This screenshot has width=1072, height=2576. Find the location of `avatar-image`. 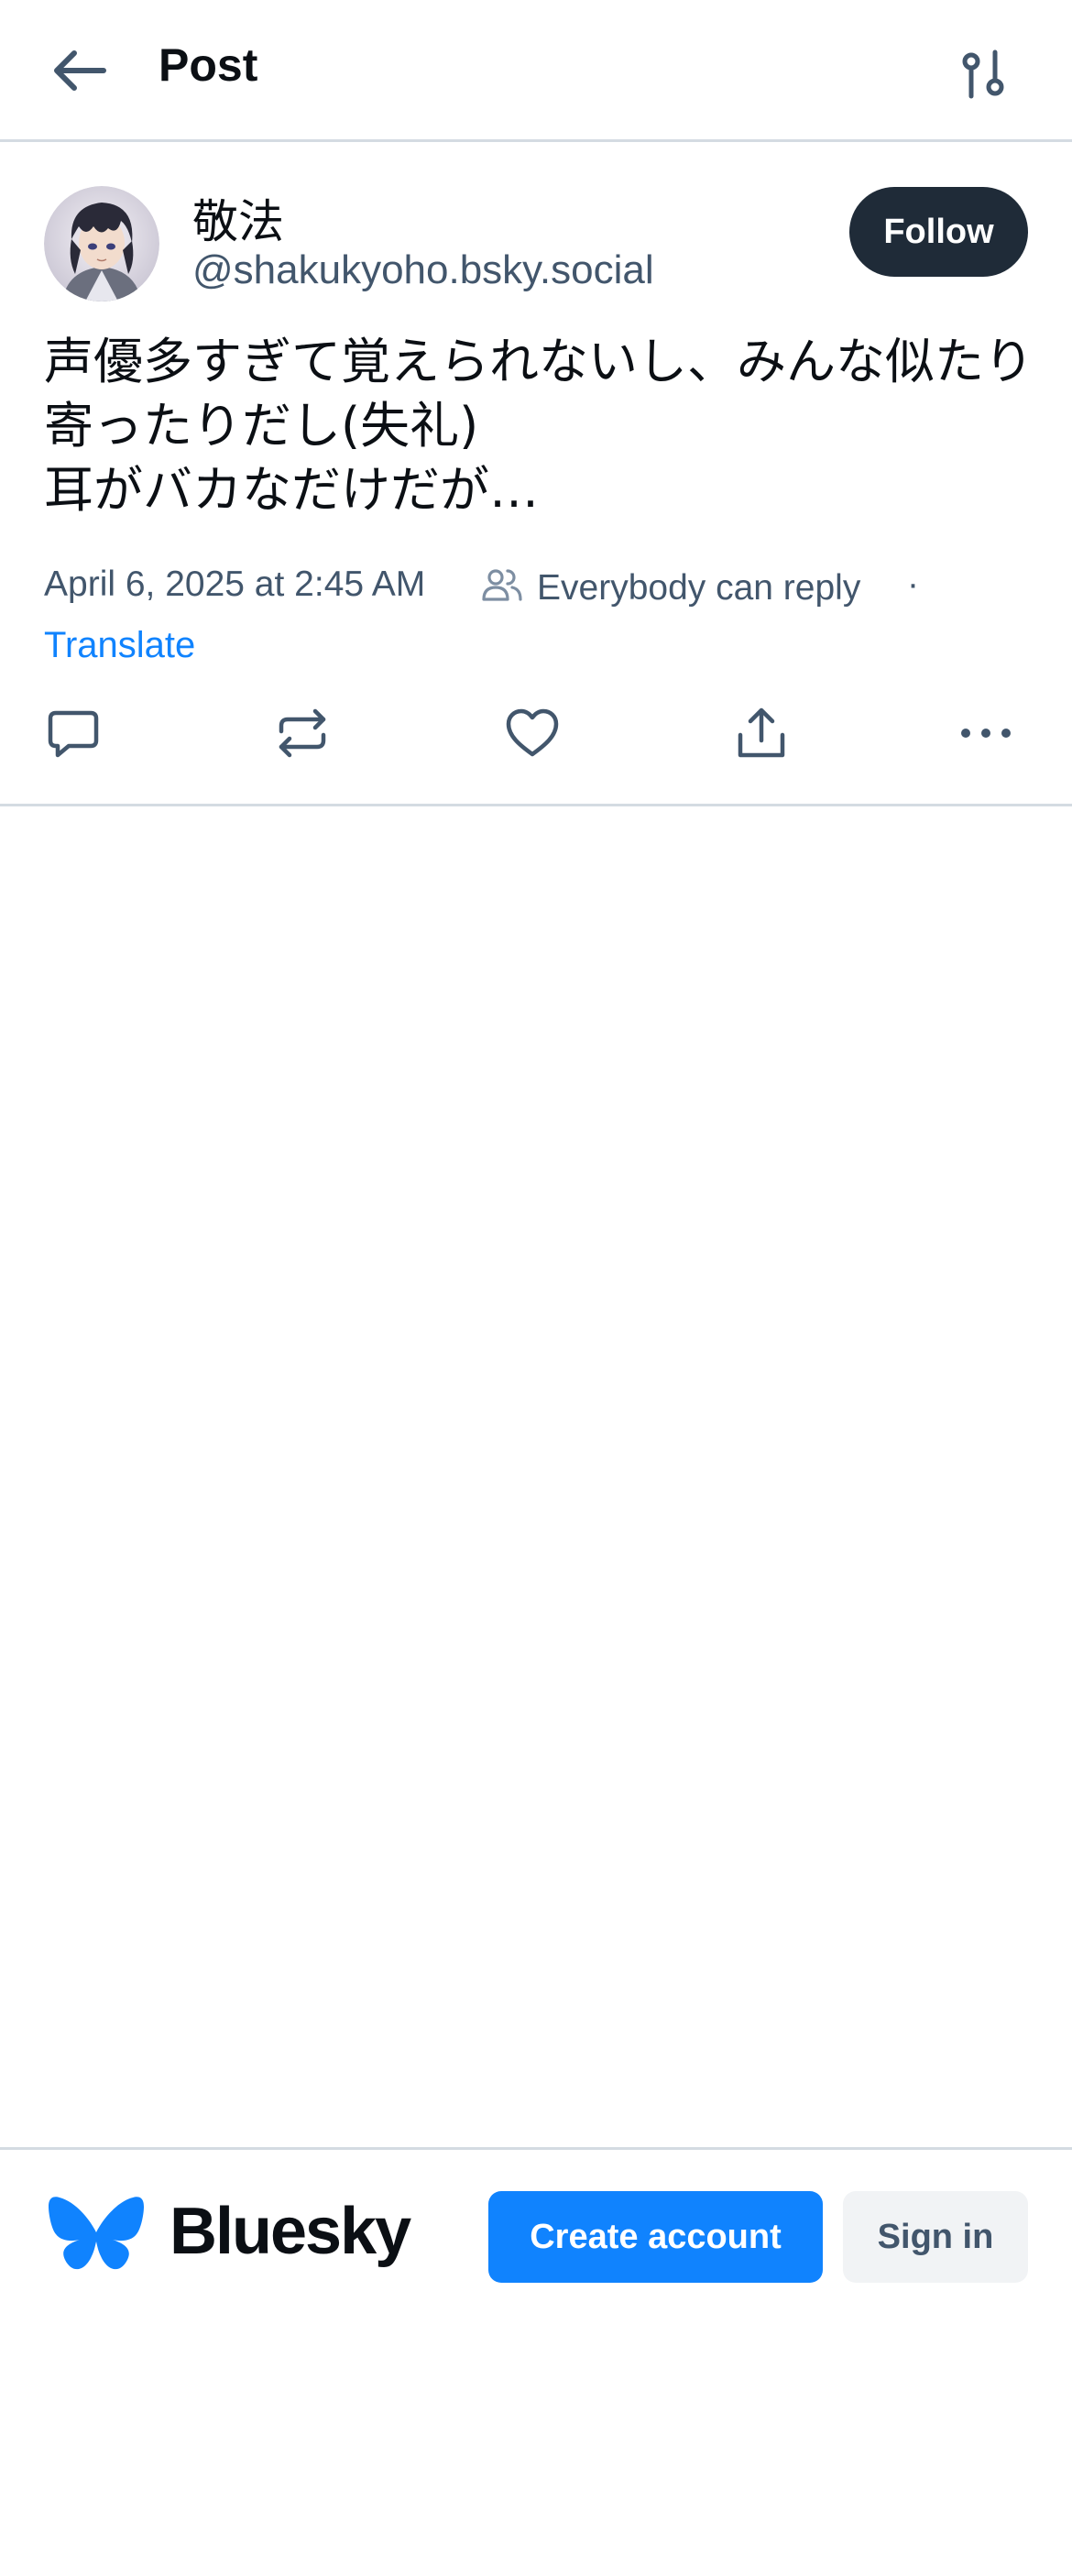

avatar-image is located at coordinates (102, 244).